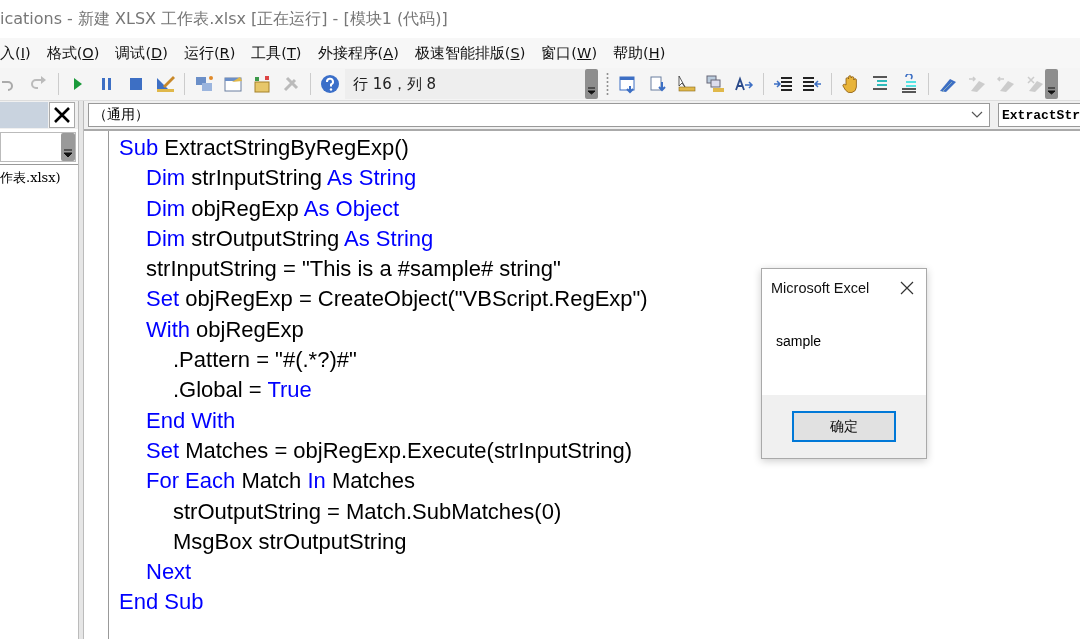 The height and width of the screenshot is (639, 1080). What do you see at coordinates (358, 53) in the screenshot?
I see `menu-item: 外接程序(A)` at bounding box center [358, 53].